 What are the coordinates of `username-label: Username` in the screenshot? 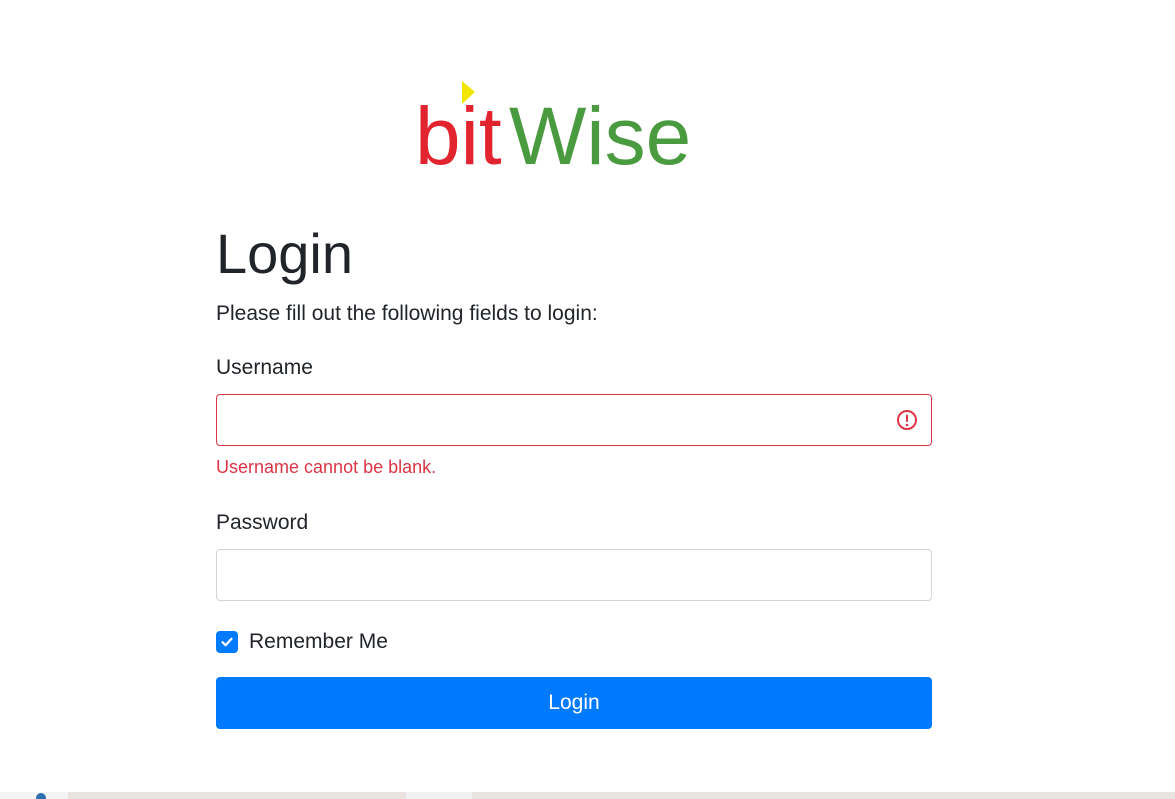 It's located at (264, 367).